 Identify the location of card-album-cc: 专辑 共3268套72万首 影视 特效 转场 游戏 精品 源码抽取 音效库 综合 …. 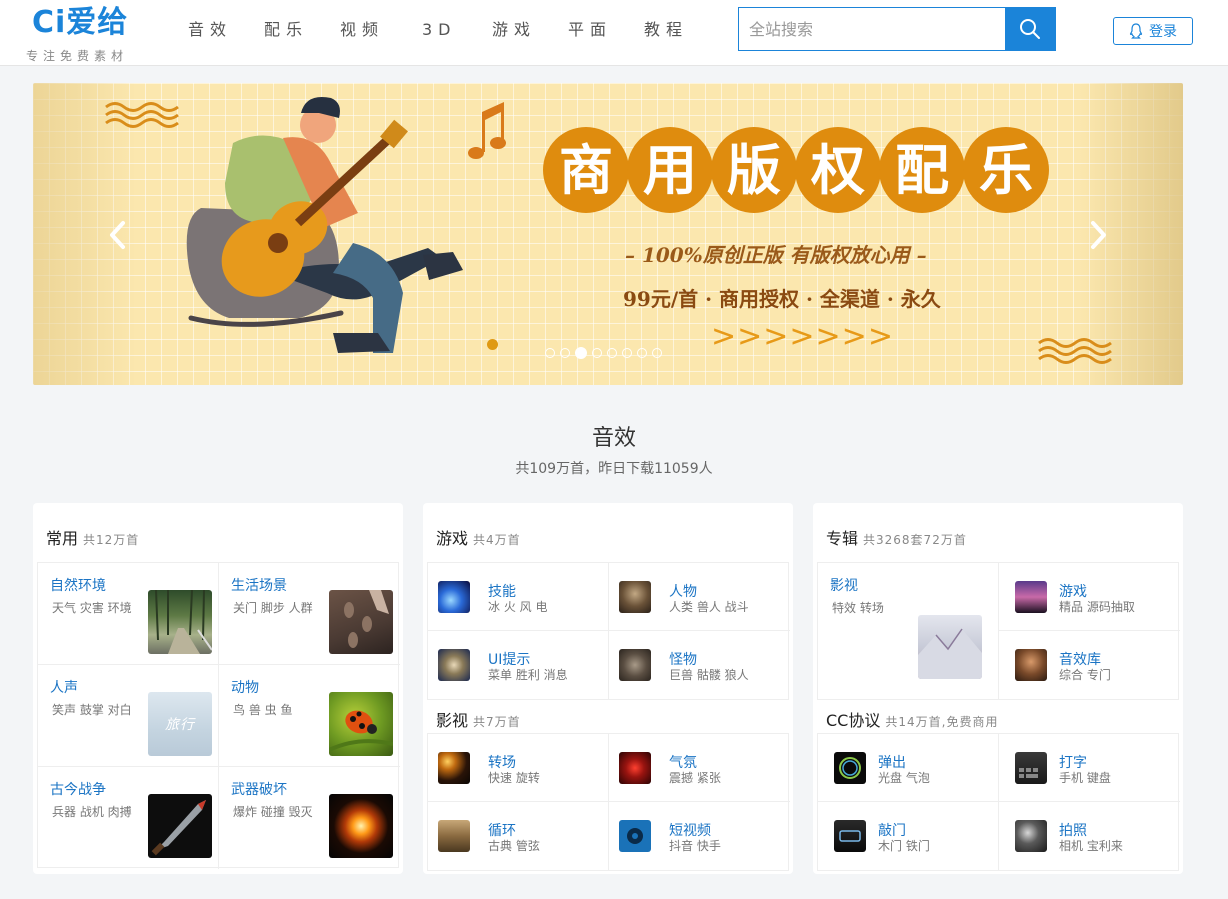
(998, 688).